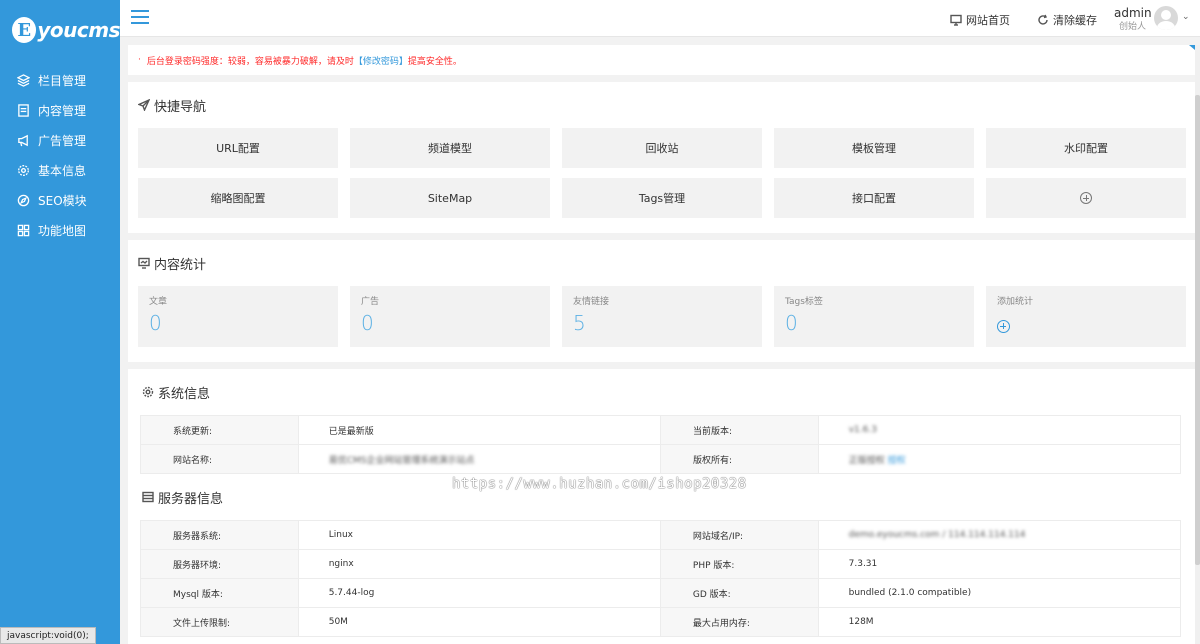 Image resolution: width=1200 pixels, height=644 pixels. I want to click on grid-icon, so click(23, 230).